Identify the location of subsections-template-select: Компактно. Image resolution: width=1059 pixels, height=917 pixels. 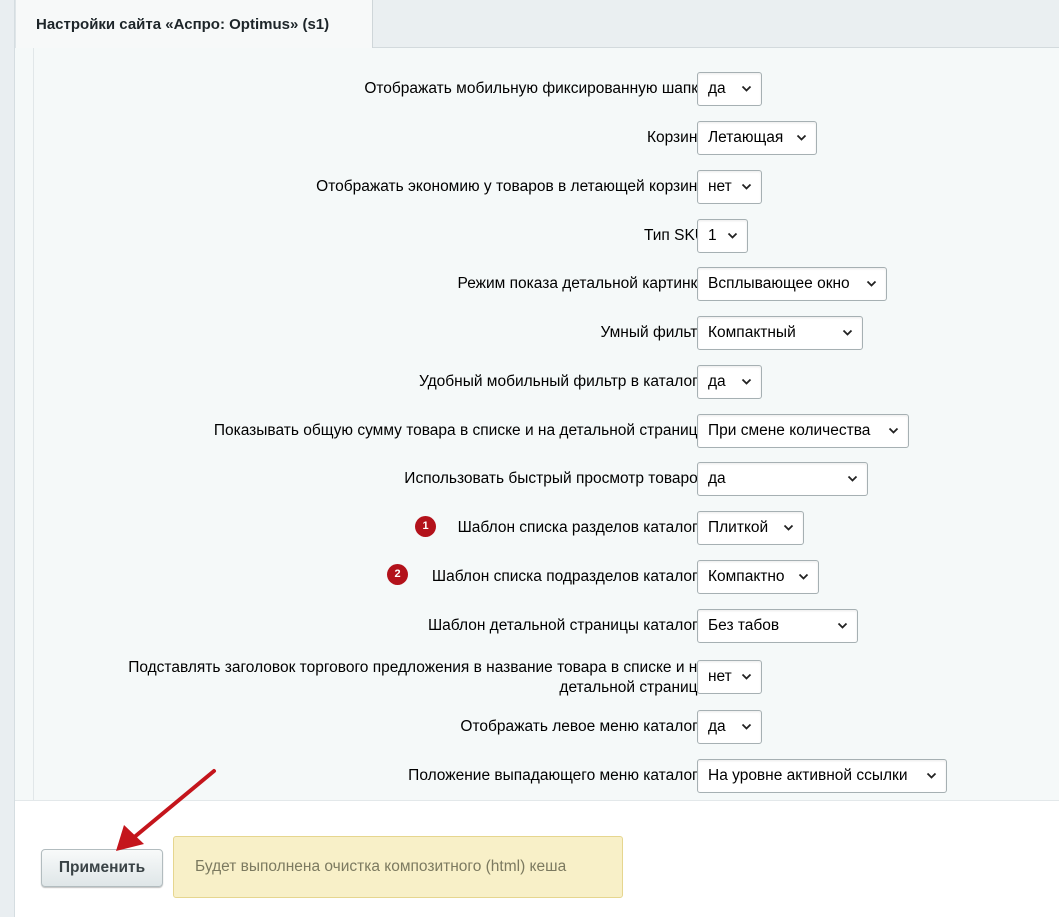
(758, 577).